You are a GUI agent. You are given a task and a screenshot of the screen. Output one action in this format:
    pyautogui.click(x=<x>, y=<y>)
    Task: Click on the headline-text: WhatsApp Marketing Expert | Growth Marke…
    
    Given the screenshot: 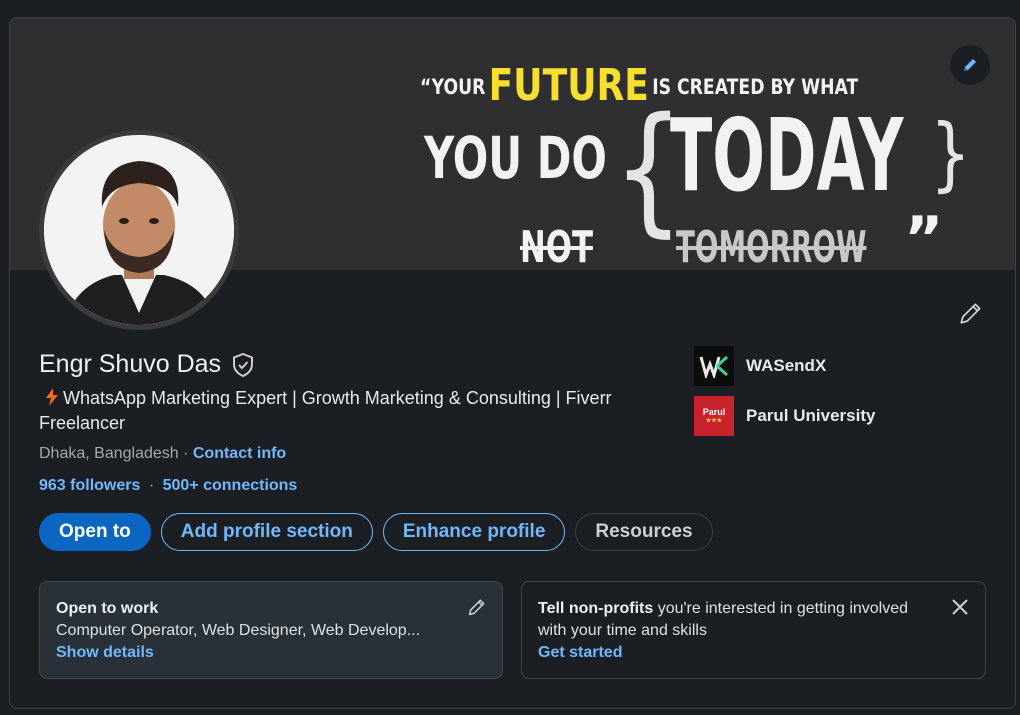 What is the action you would take?
    pyautogui.click(x=325, y=410)
    